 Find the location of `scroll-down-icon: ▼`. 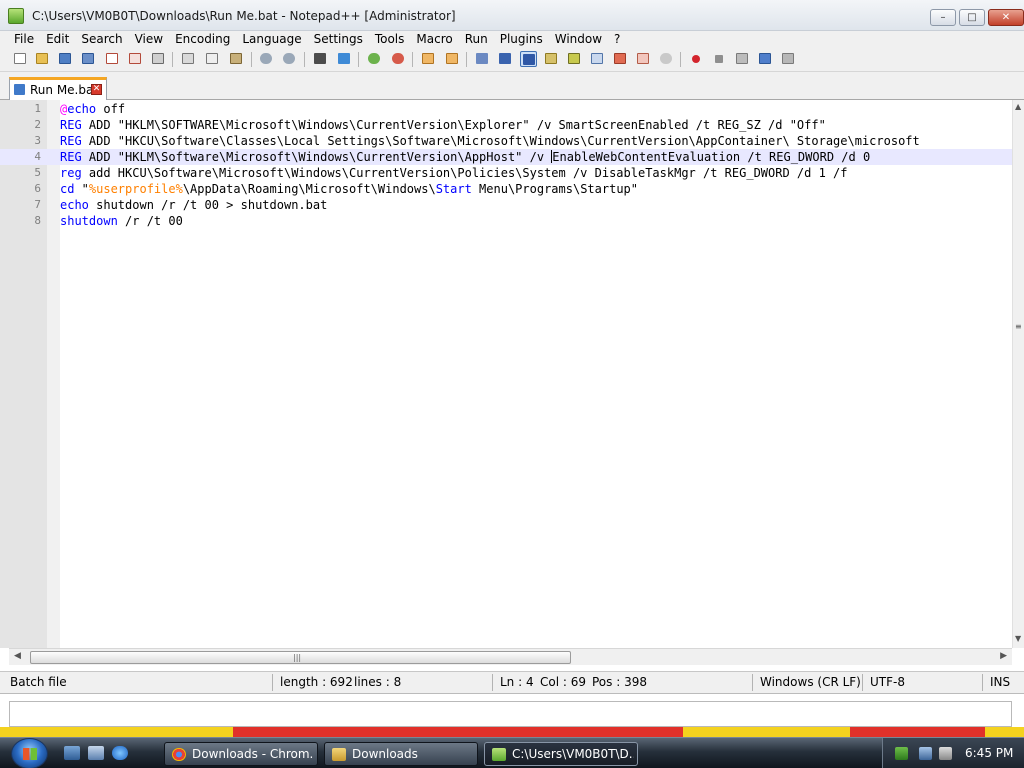

scroll-down-icon: ▼ is located at coordinates (1018, 638).